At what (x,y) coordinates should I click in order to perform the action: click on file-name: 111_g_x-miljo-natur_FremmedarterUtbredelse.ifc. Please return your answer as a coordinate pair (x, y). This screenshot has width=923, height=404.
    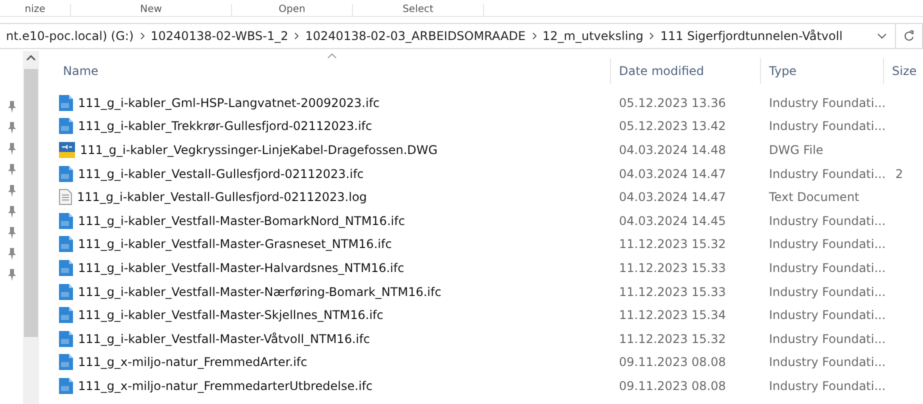
    Looking at the image, I should click on (332, 386).